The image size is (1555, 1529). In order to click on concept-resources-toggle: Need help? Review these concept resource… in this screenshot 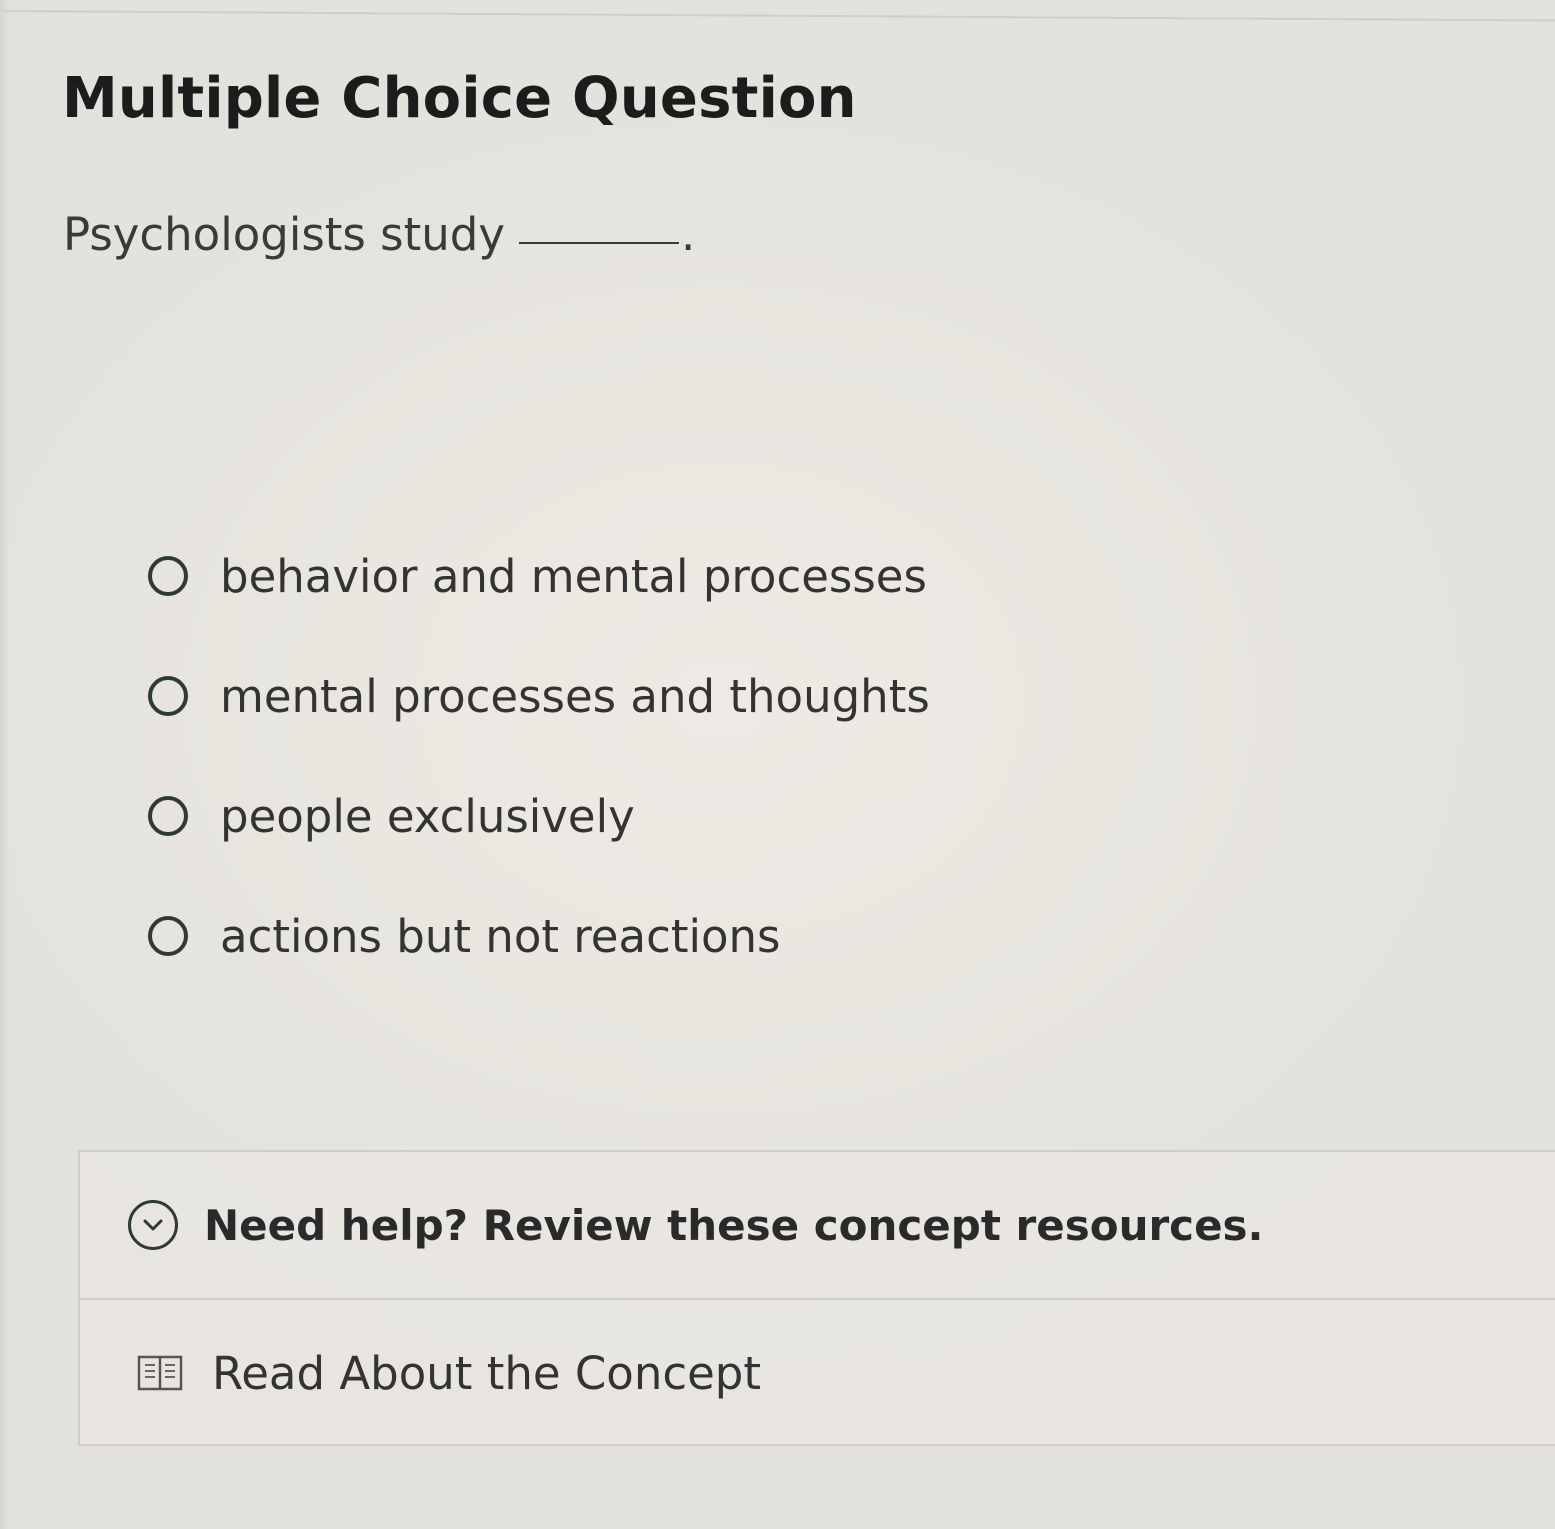, I will do `click(817, 1226)`.